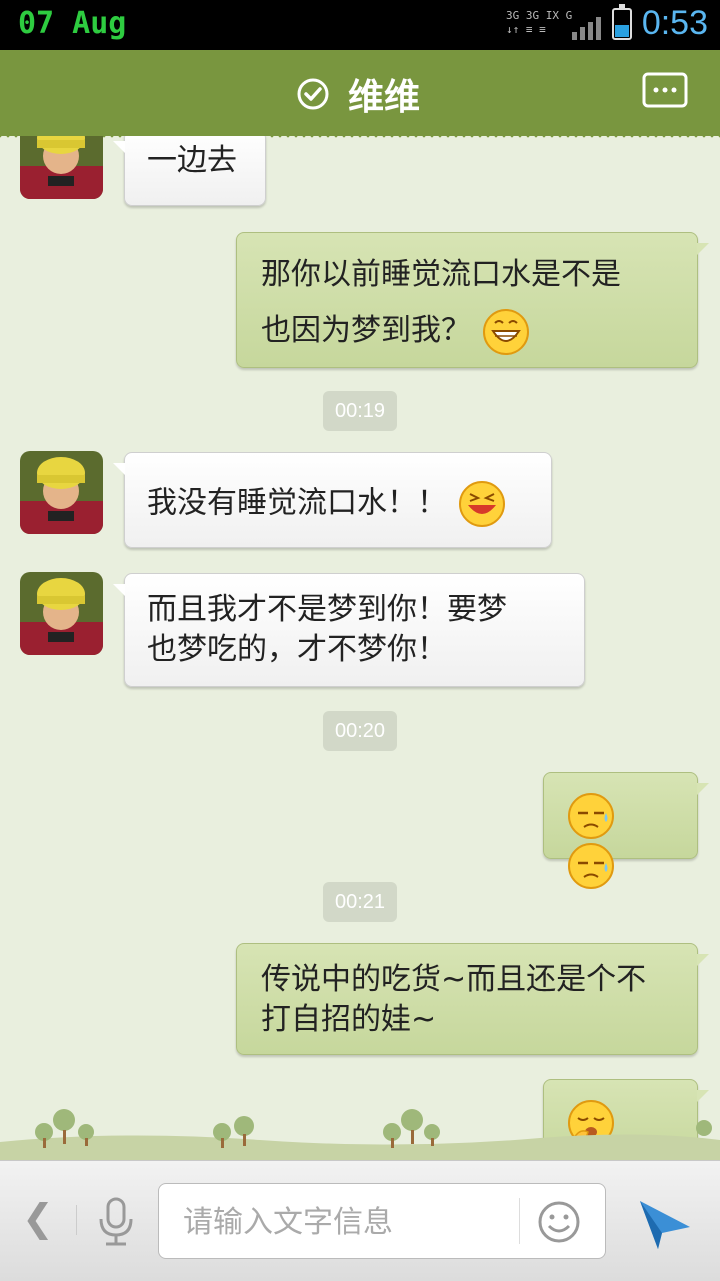 Image resolution: width=720 pixels, height=1281 pixels. I want to click on send-icon, so click(664, 1223).